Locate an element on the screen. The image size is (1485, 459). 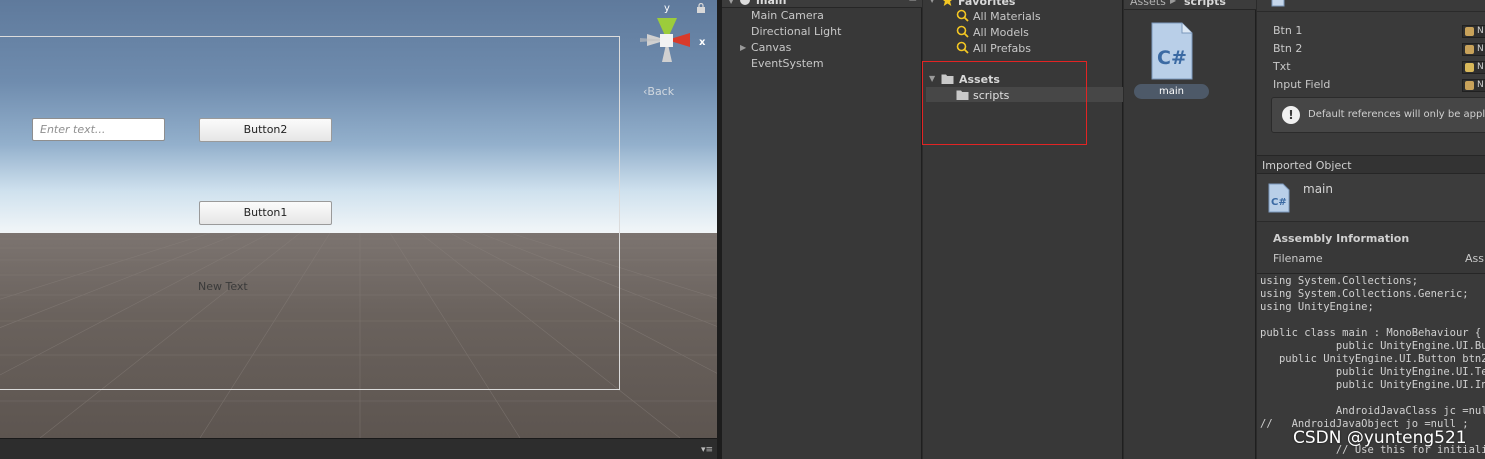
collapse-arrow-icon: ▼ is located at coordinates (731, 2).